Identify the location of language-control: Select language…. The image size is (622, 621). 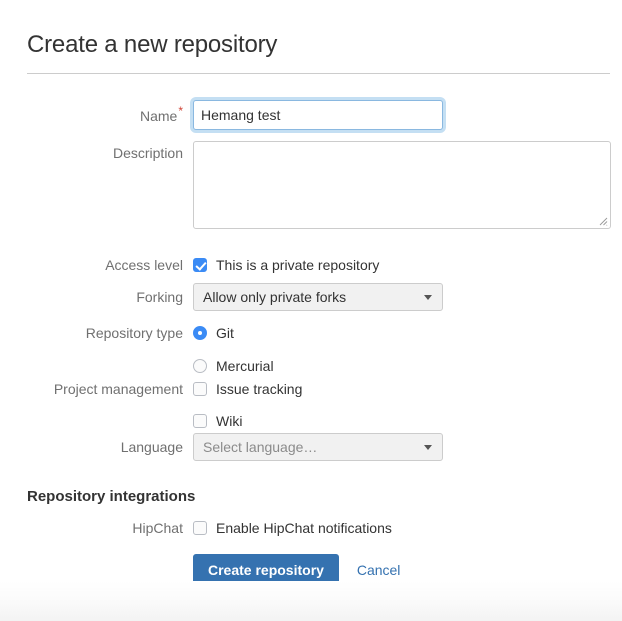
(318, 447).